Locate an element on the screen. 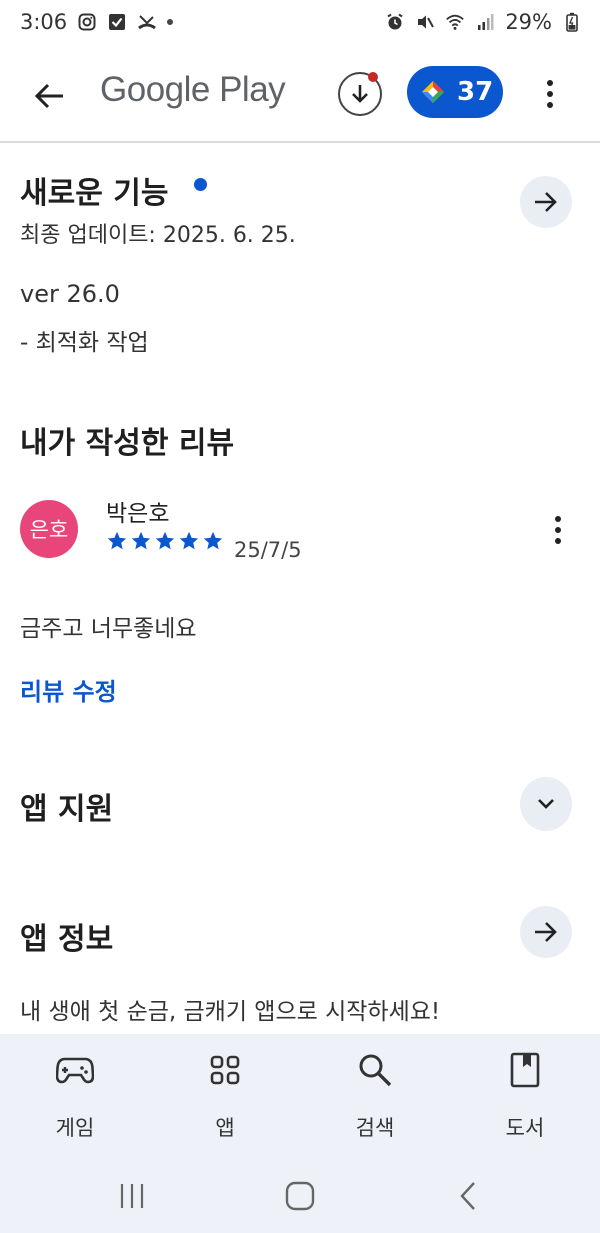 The width and height of the screenshot is (600, 1233). download-icon is located at coordinates (360, 94).